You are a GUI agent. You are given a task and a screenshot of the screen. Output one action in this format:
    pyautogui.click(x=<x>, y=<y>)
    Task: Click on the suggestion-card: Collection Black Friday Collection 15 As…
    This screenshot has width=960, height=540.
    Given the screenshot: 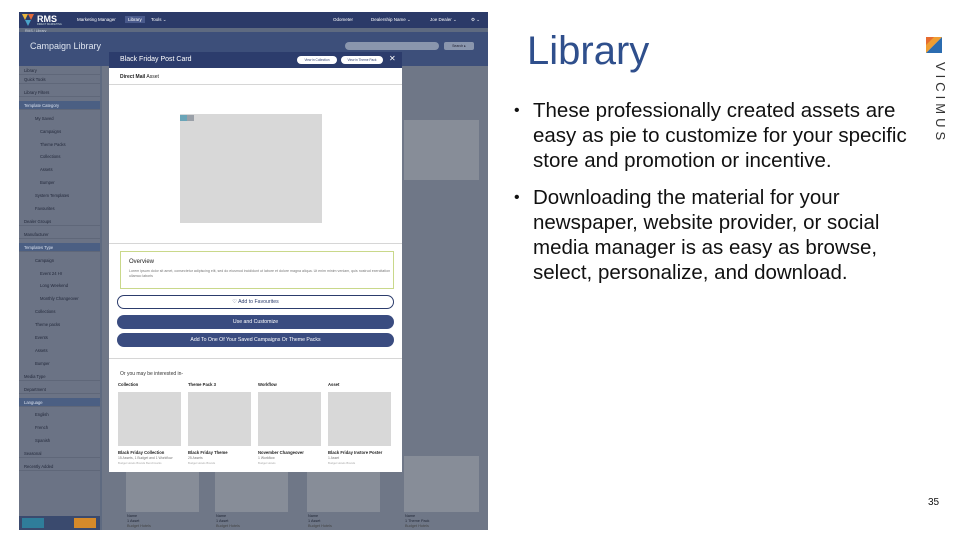 What is the action you would take?
    pyautogui.click(x=149, y=423)
    